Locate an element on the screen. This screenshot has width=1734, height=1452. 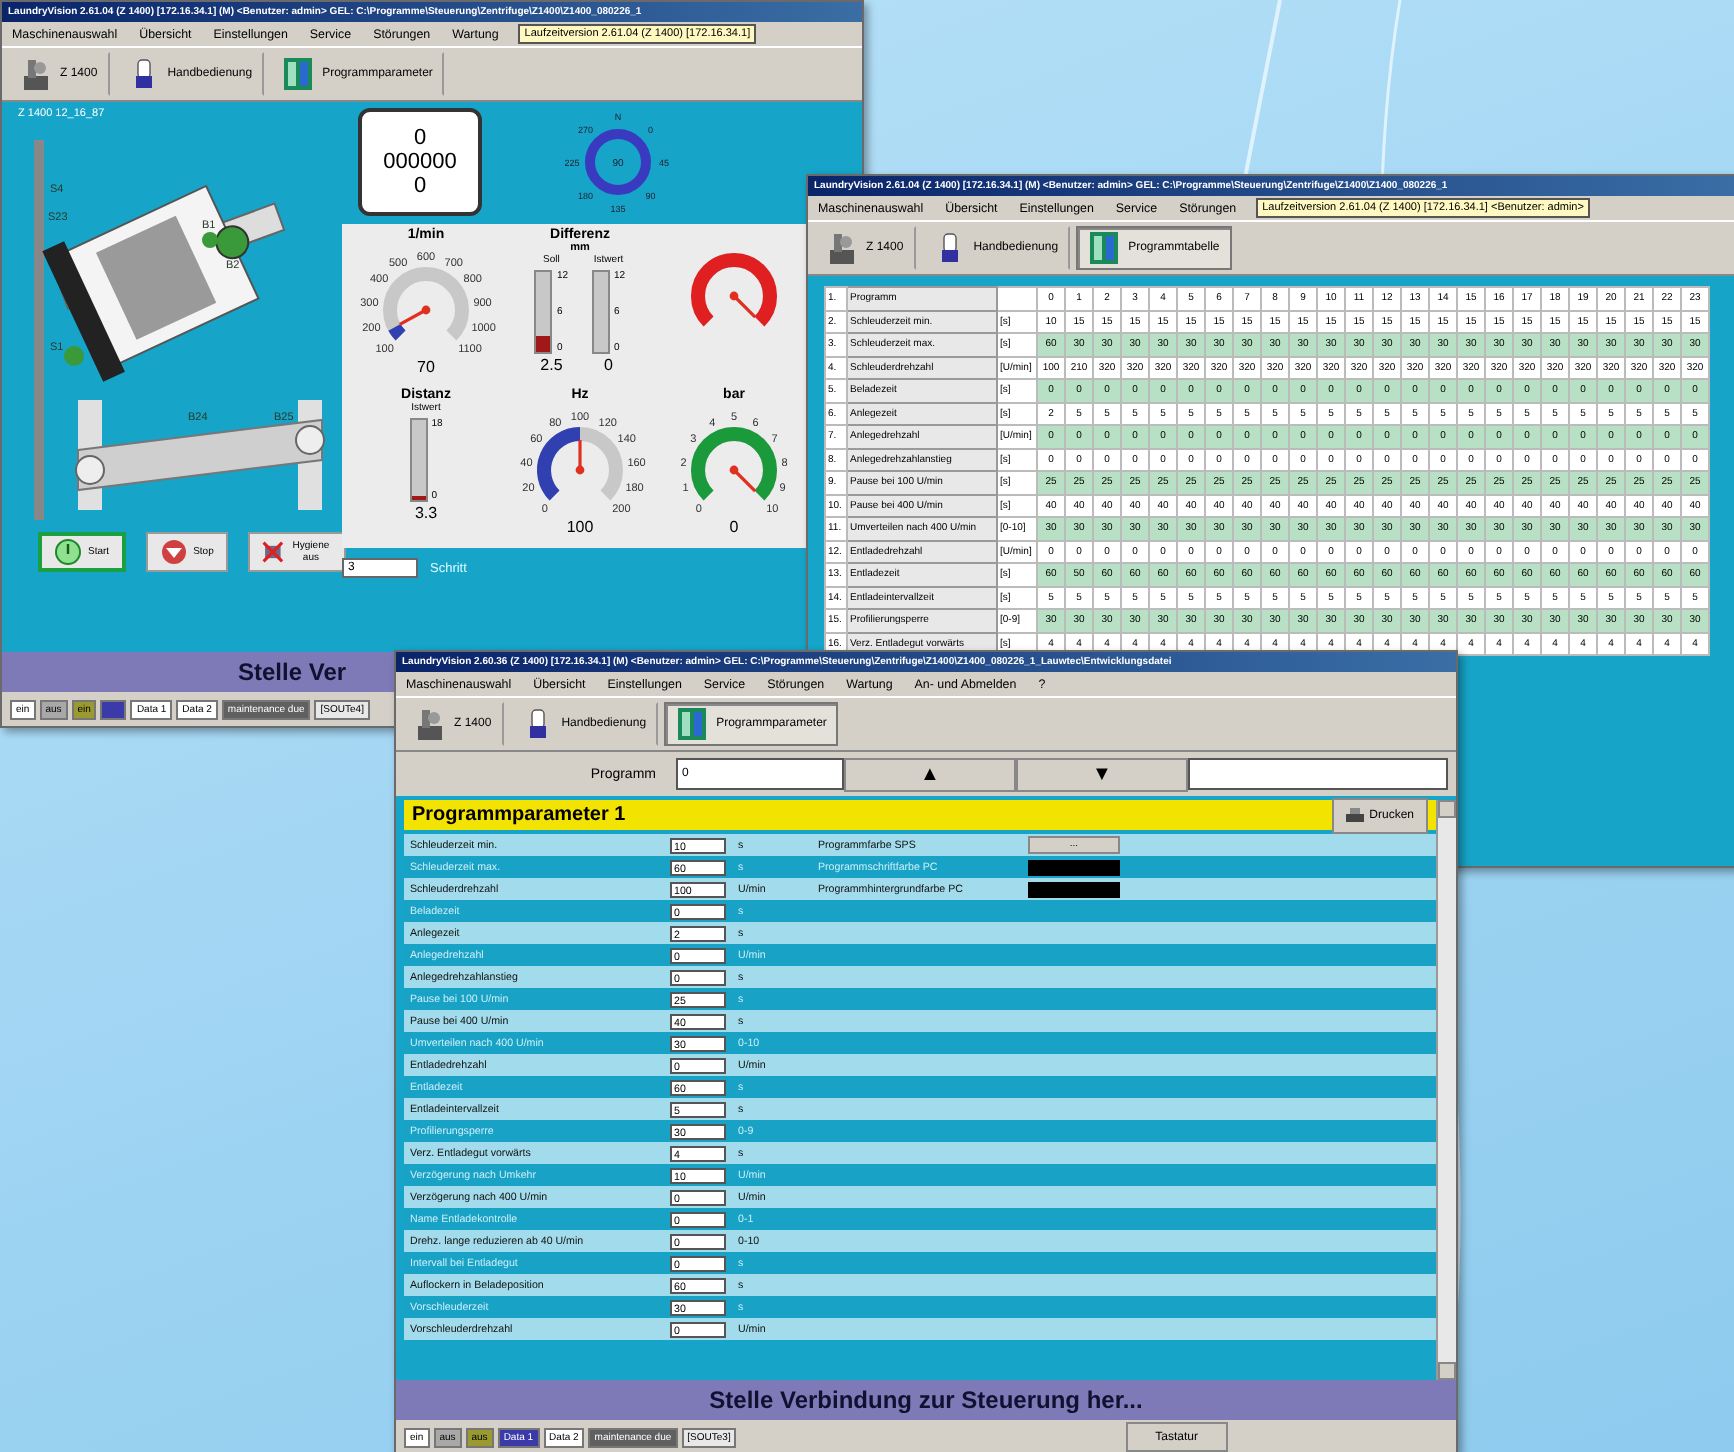
up-button: ▲ is located at coordinates (930, 774).